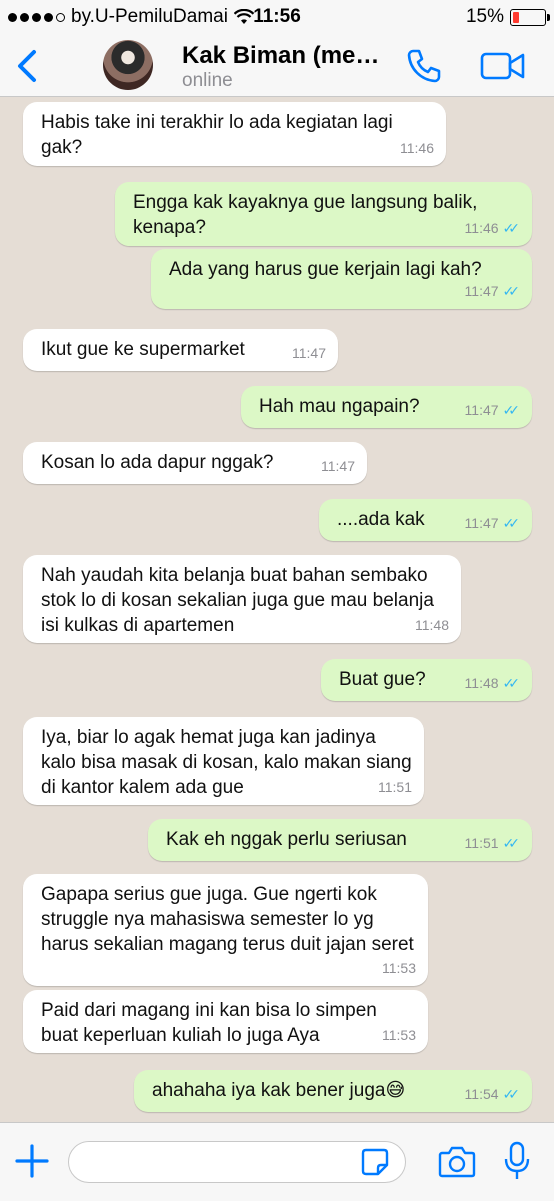 Image resolution: width=554 pixels, height=1201 pixels. Describe the element at coordinates (457, 1162) in the screenshot. I see `camera-icon` at that location.